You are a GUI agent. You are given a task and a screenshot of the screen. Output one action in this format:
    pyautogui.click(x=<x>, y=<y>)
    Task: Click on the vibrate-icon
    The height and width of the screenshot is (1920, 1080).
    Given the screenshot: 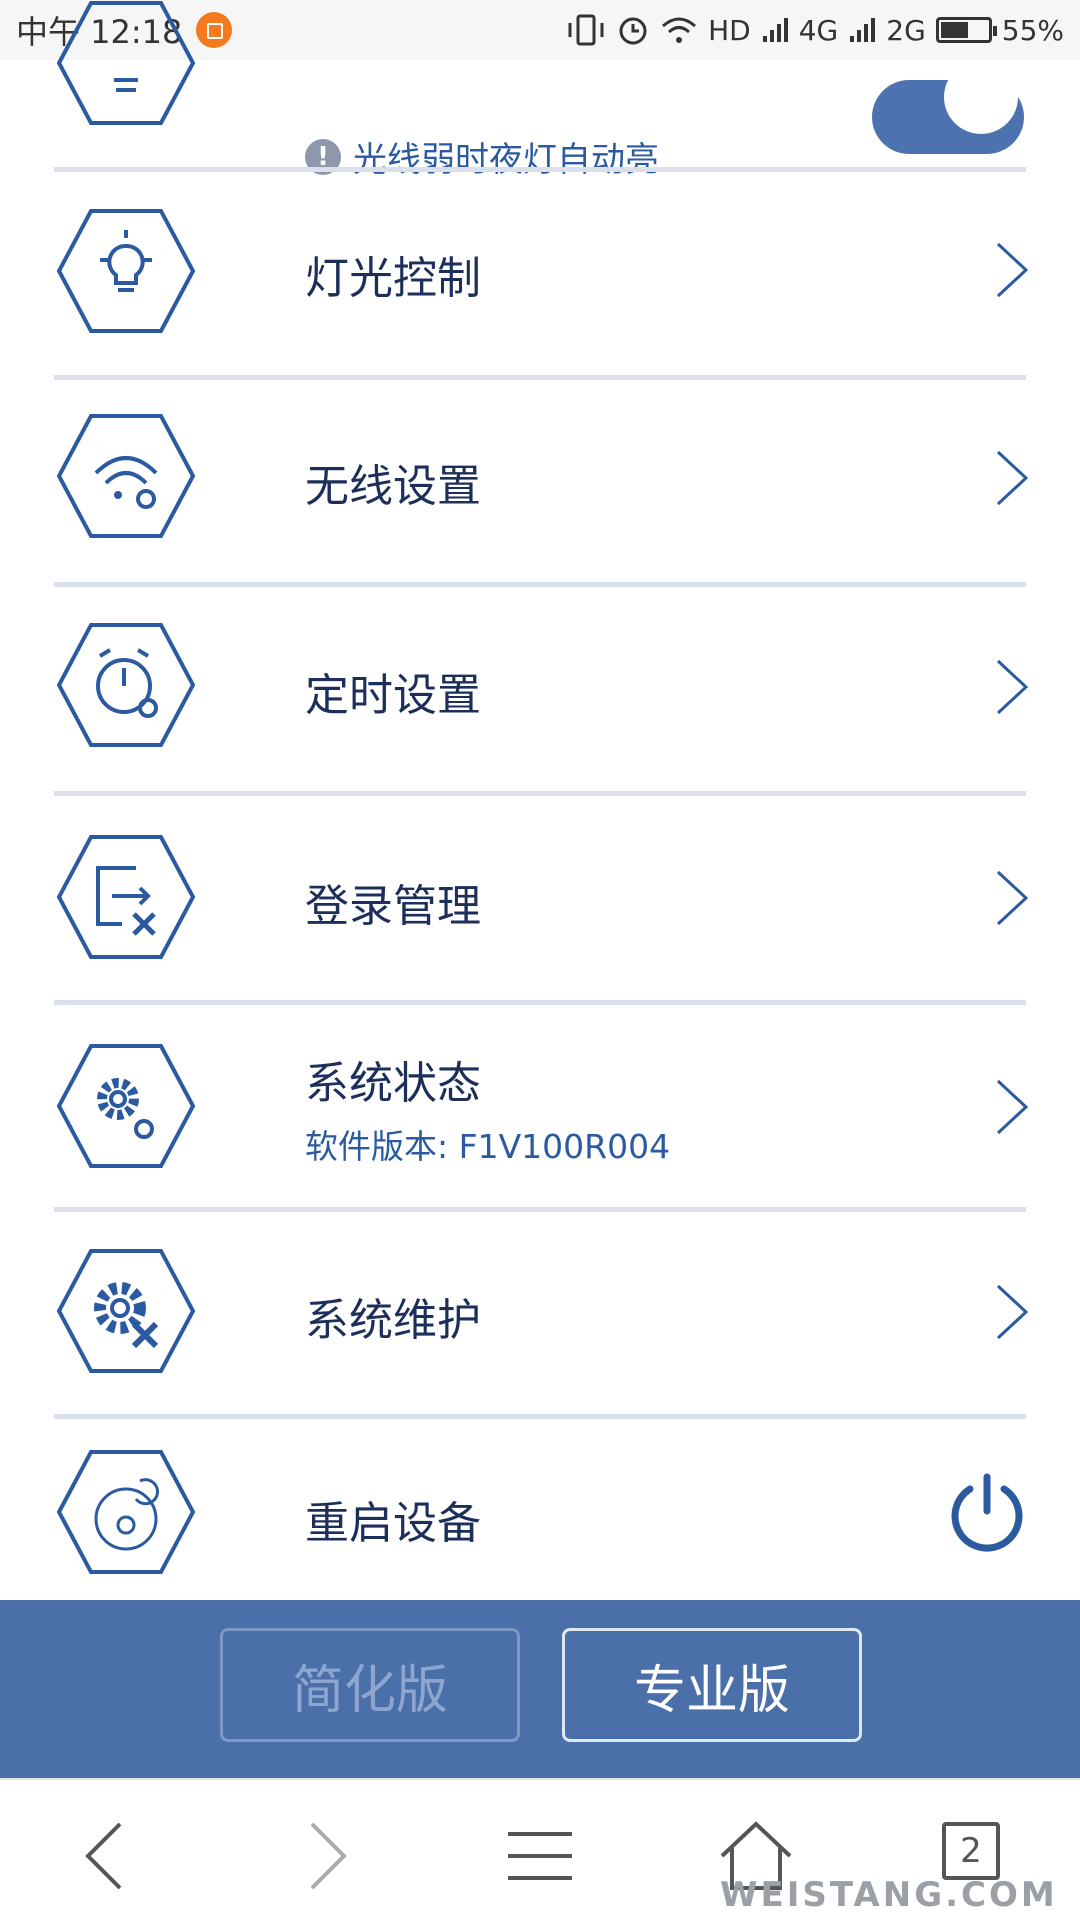 What is the action you would take?
    pyautogui.click(x=586, y=30)
    